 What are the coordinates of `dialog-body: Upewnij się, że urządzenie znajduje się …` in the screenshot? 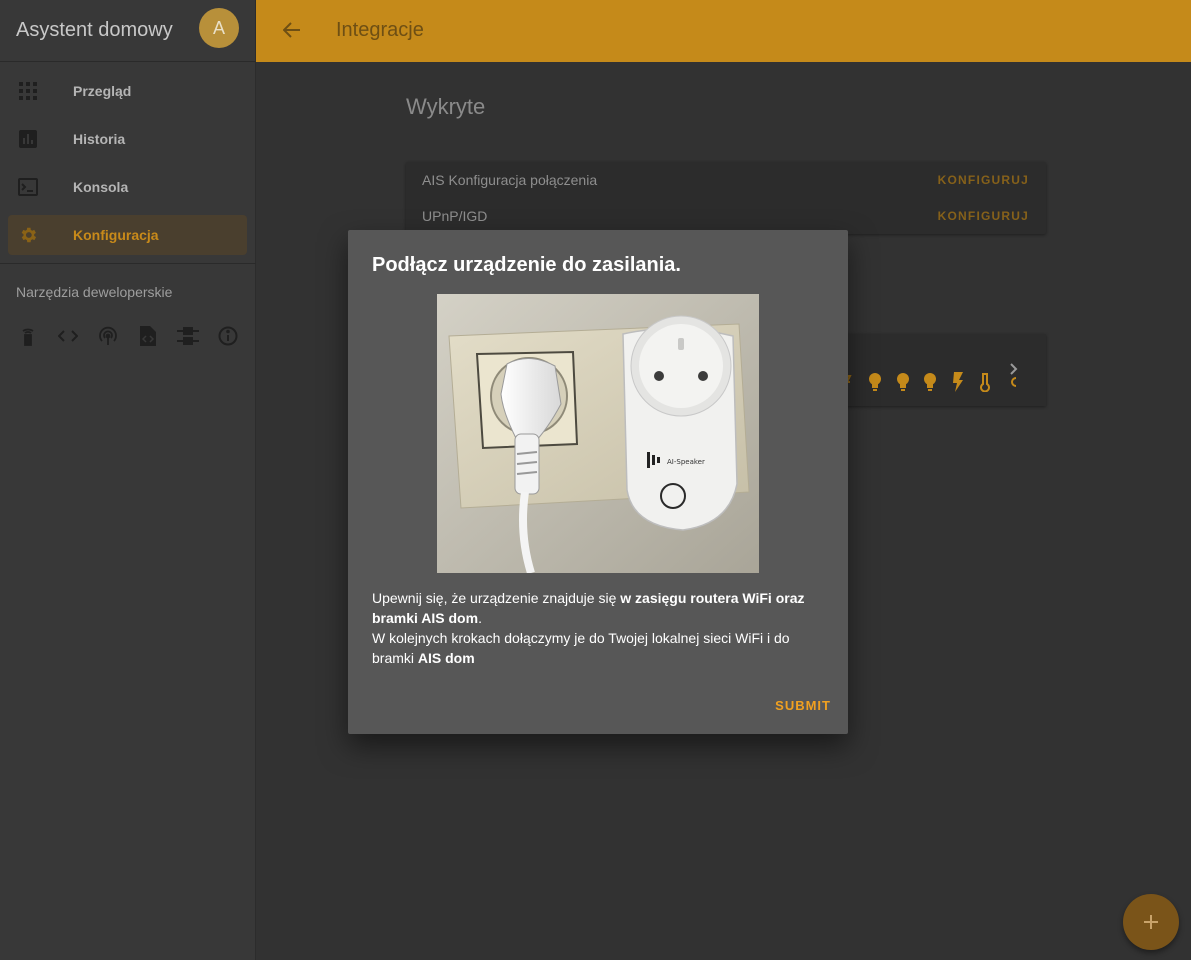 It's located at (598, 628).